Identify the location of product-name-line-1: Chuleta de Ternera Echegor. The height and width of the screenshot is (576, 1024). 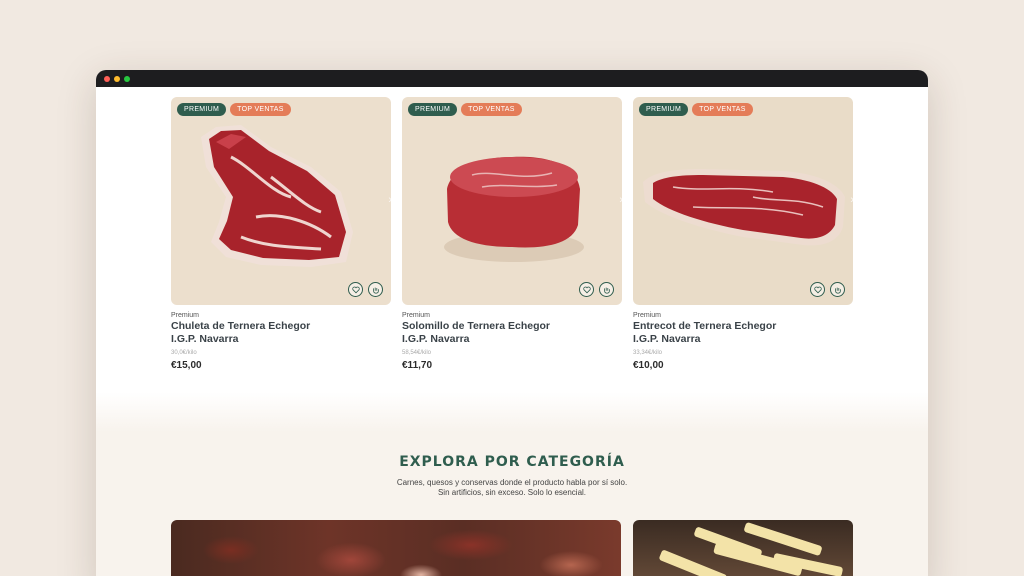
(281, 326).